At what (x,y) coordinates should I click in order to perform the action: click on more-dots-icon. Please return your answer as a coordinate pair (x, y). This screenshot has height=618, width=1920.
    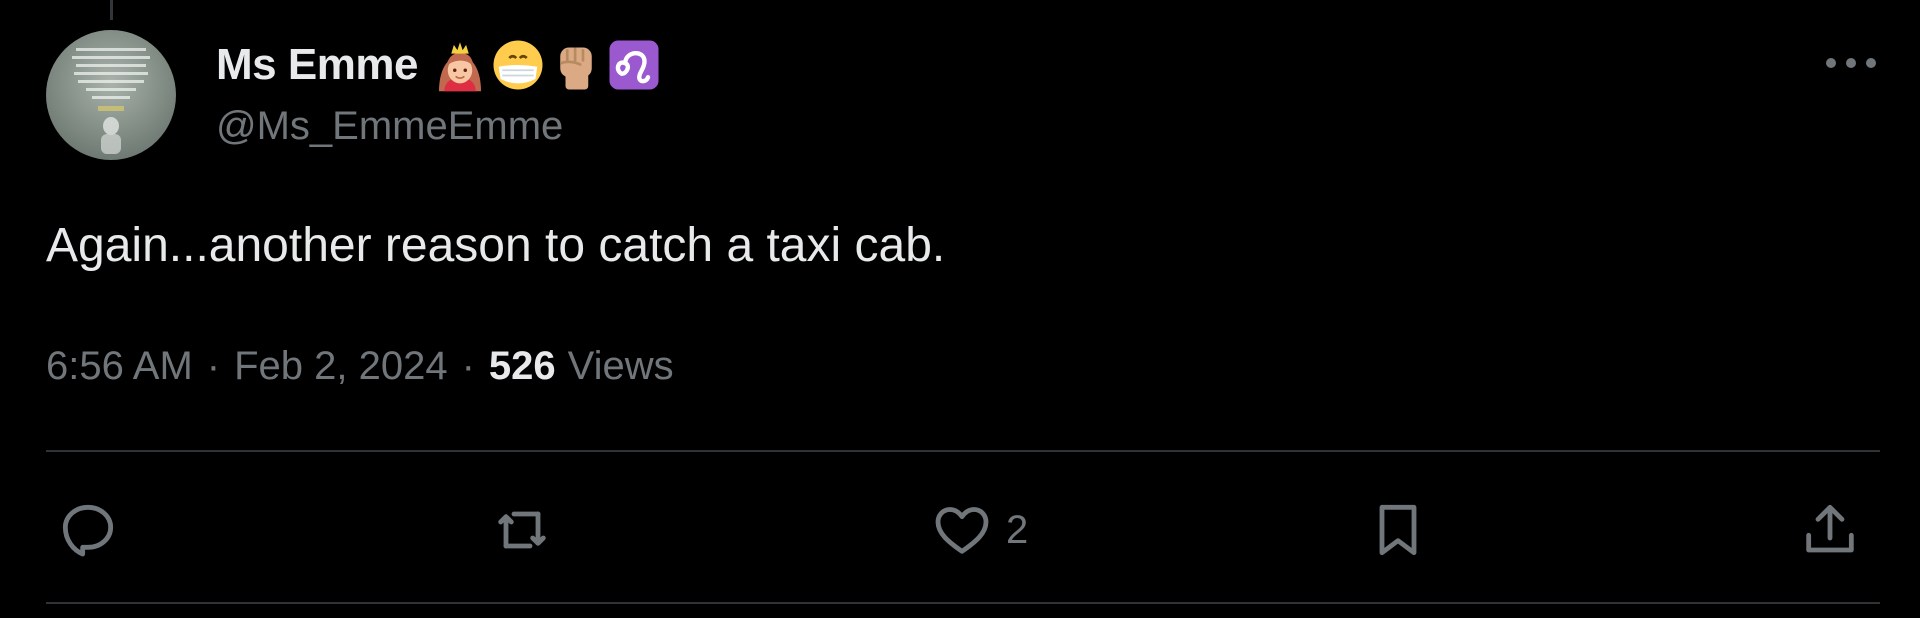
    Looking at the image, I should click on (1851, 63).